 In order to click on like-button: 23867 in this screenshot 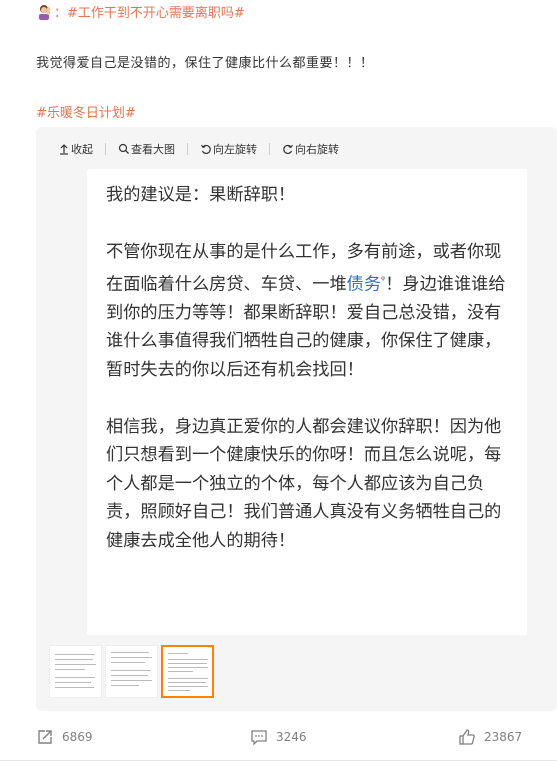, I will do `click(490, 737)`.